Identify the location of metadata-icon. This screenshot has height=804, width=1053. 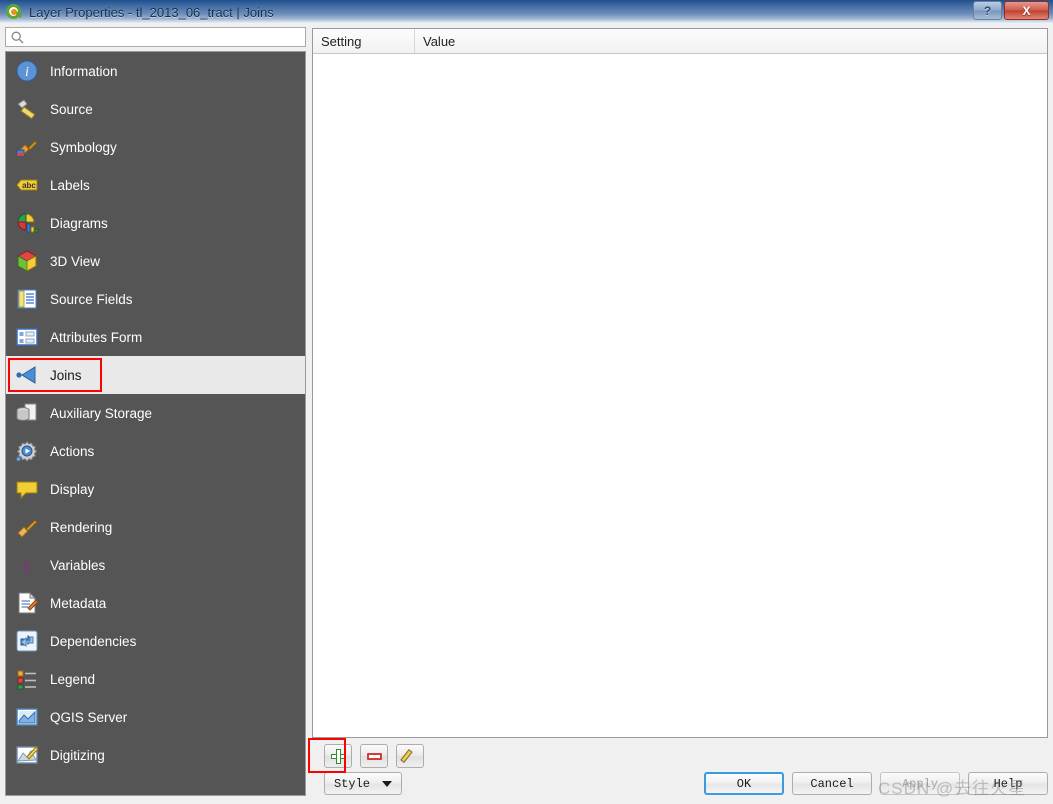
(27, 603).